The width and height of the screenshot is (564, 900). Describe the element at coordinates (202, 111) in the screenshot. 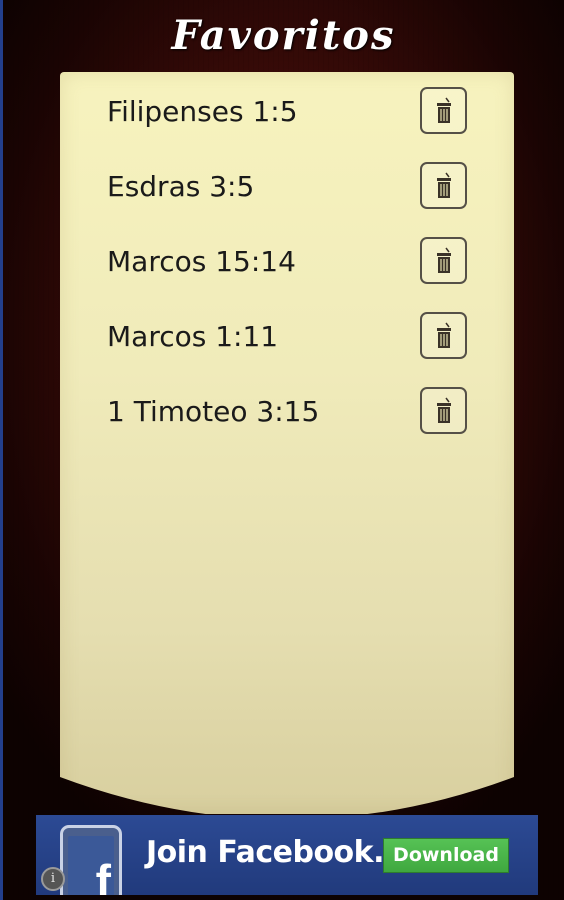

I see `favorite-verse-link: Filipenses 1:5` at that location.